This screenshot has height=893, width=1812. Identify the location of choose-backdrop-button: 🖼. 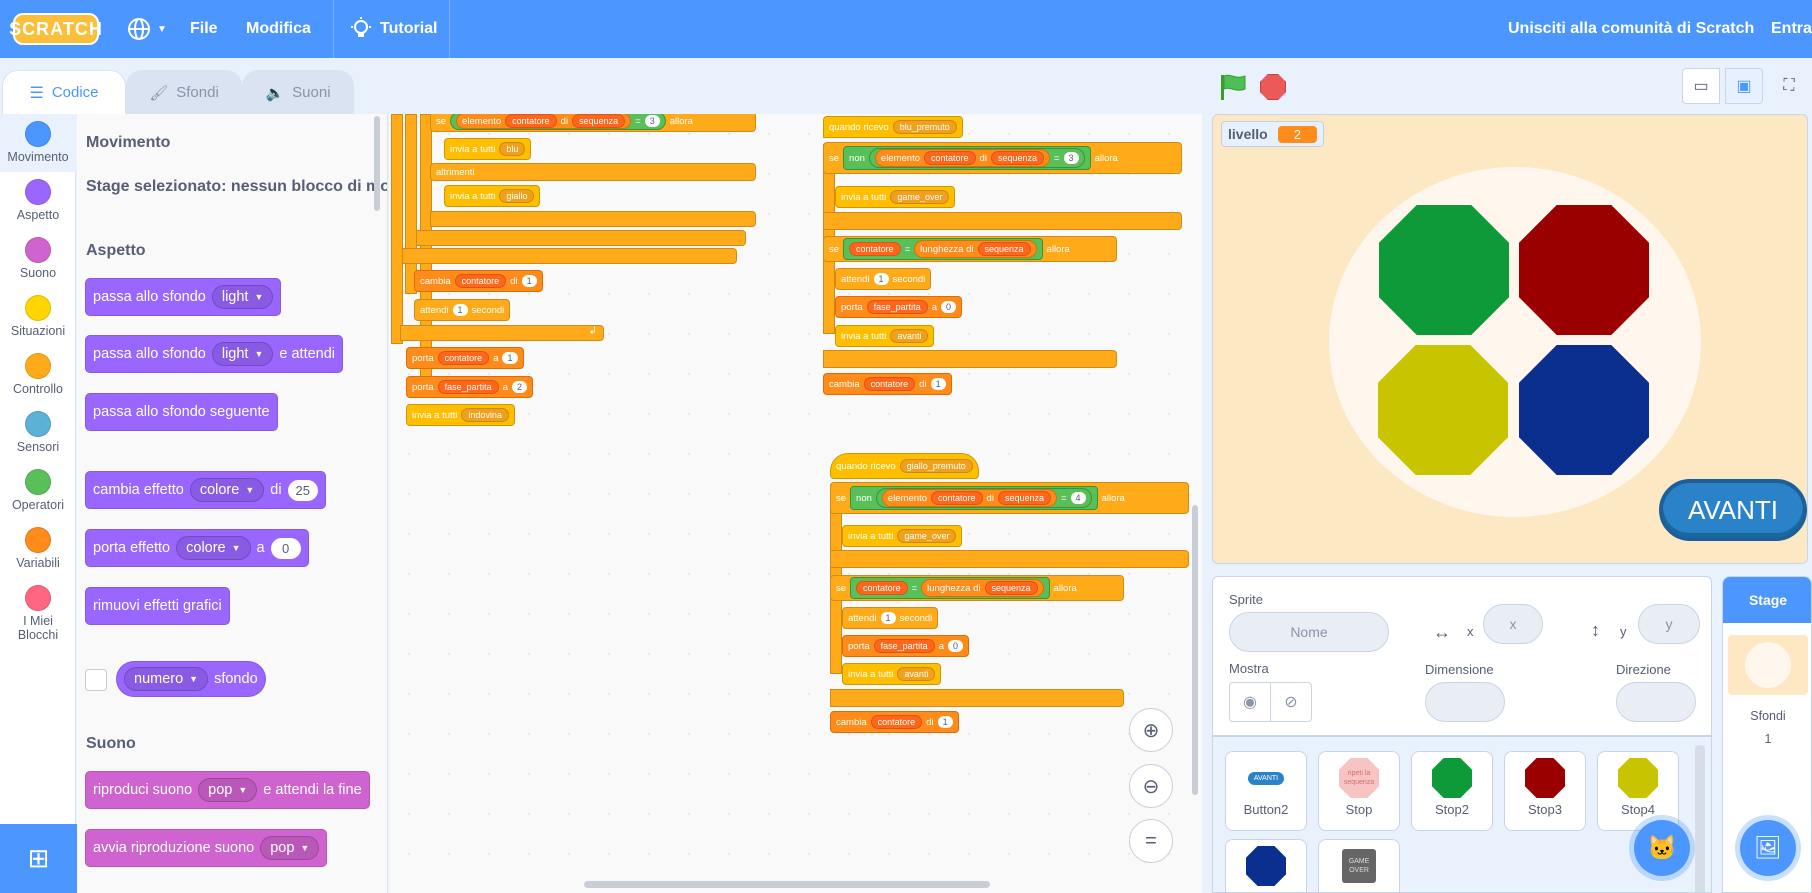
(1768, 848).